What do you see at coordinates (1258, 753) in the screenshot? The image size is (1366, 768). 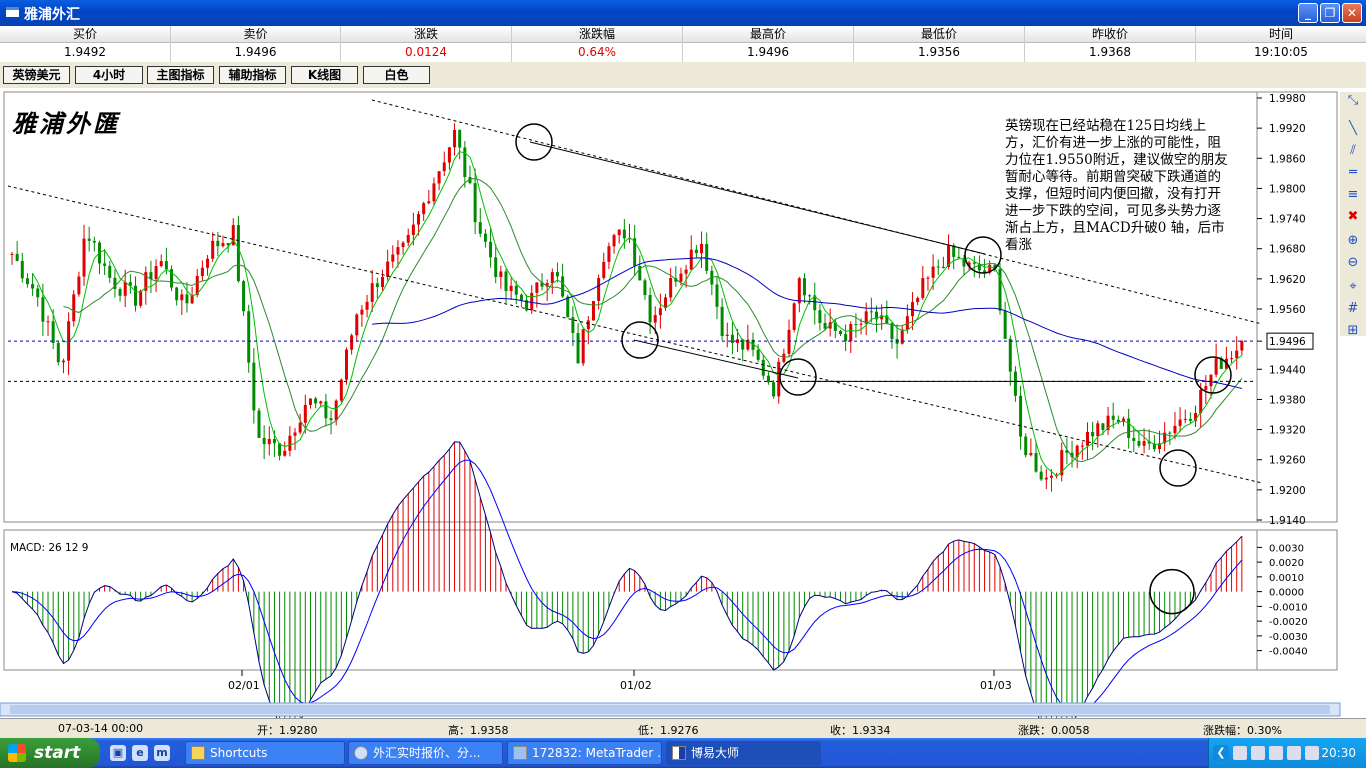 I see `tray-ime-icon` at bounding box center [1258, 753].